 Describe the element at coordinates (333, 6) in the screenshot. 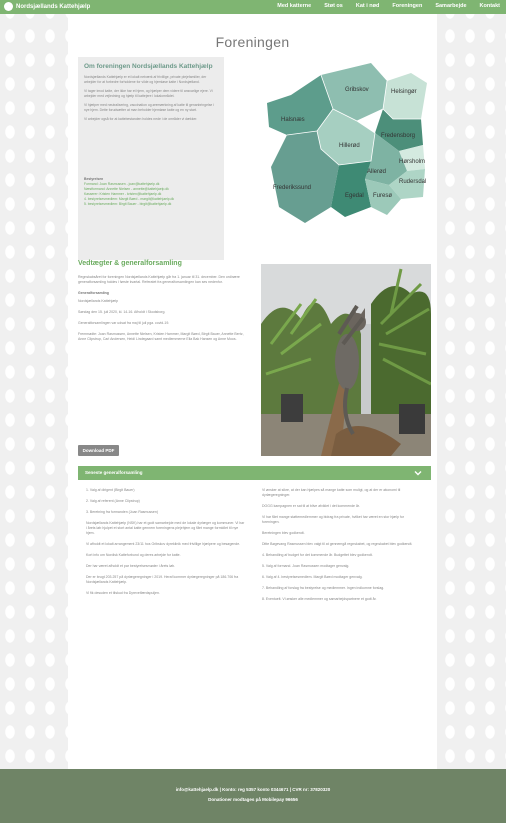

I see `menu-item-stoet-os: Støt os` at that location.